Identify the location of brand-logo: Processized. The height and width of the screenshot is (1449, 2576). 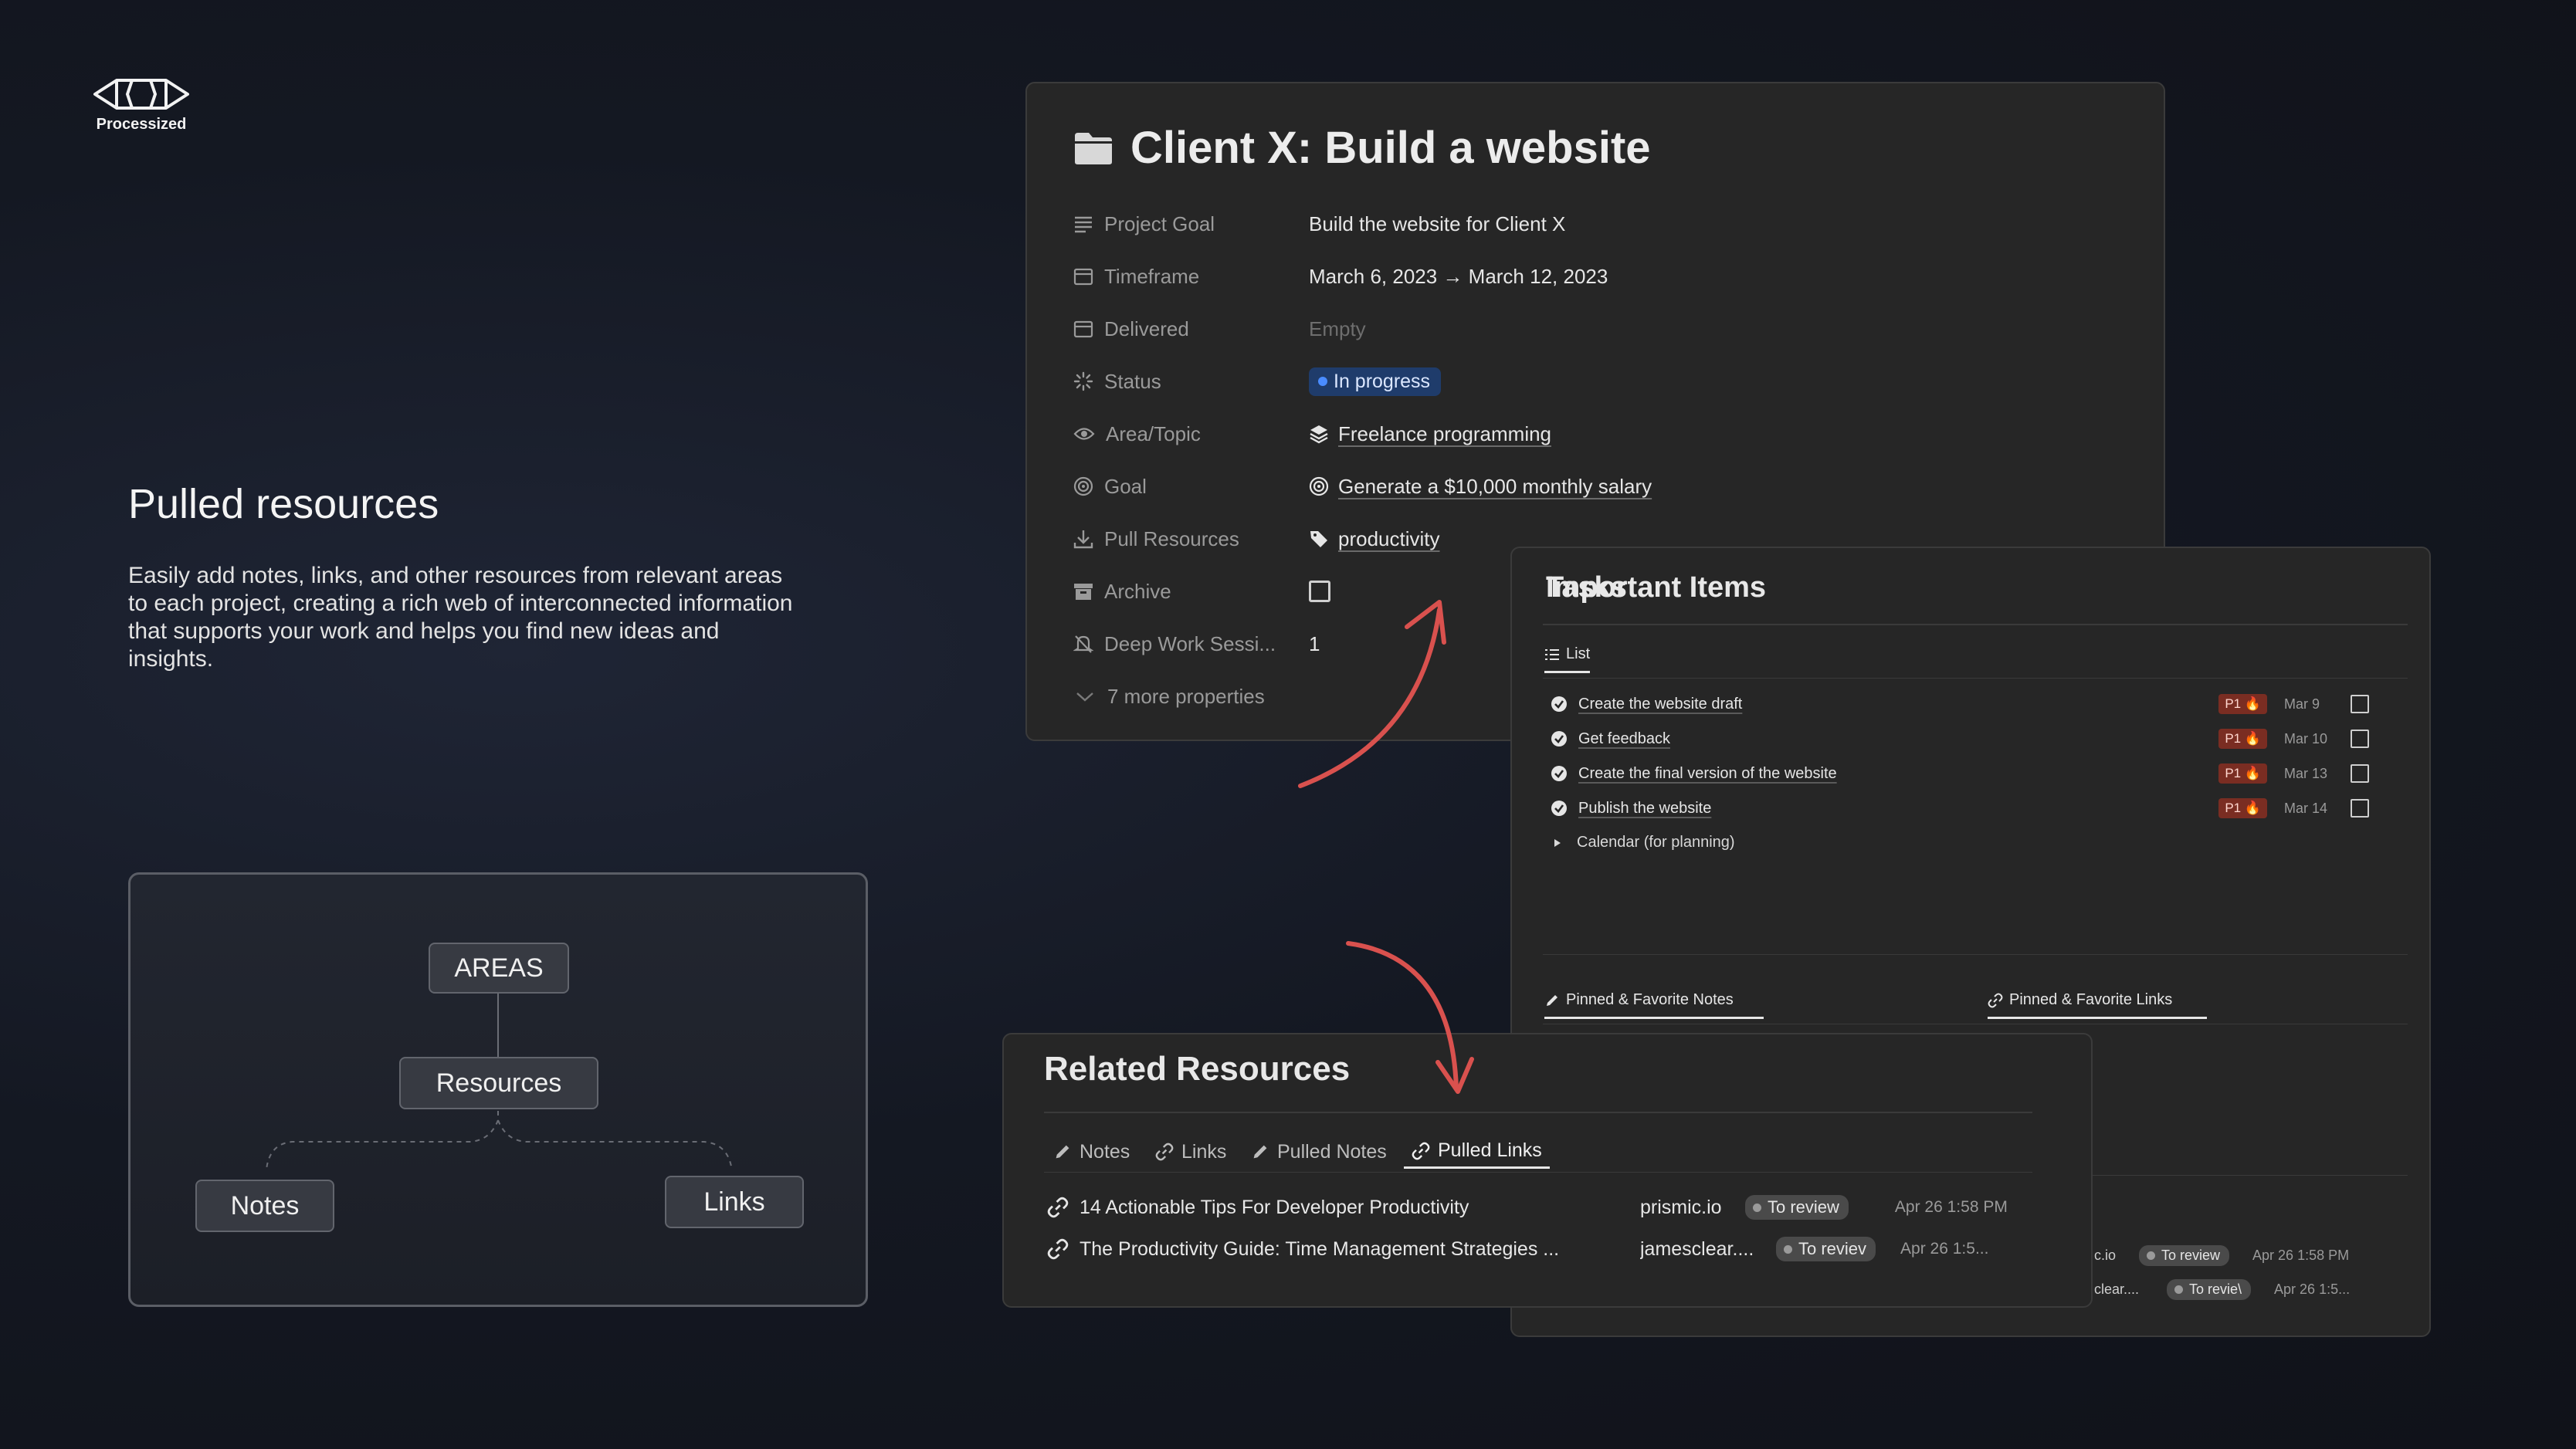
(141, 105).